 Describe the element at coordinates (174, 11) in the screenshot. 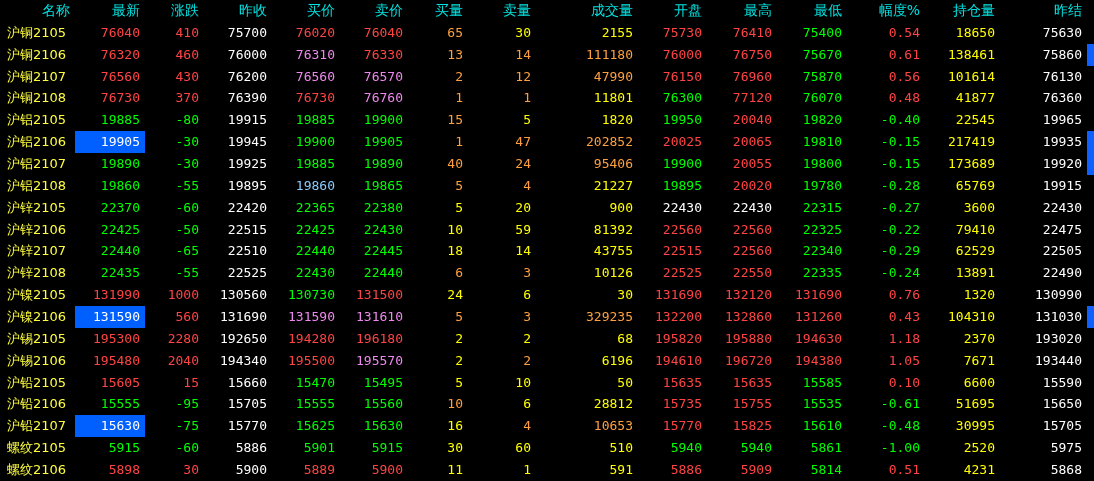

I see `column-header: 涨跌` at that location.